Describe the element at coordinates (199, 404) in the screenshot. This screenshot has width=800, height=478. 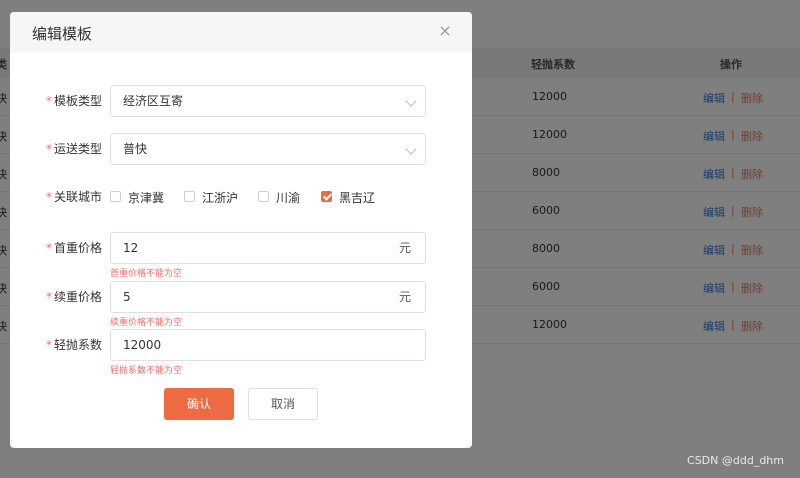
I see `confirm-button: 确认` at that location.